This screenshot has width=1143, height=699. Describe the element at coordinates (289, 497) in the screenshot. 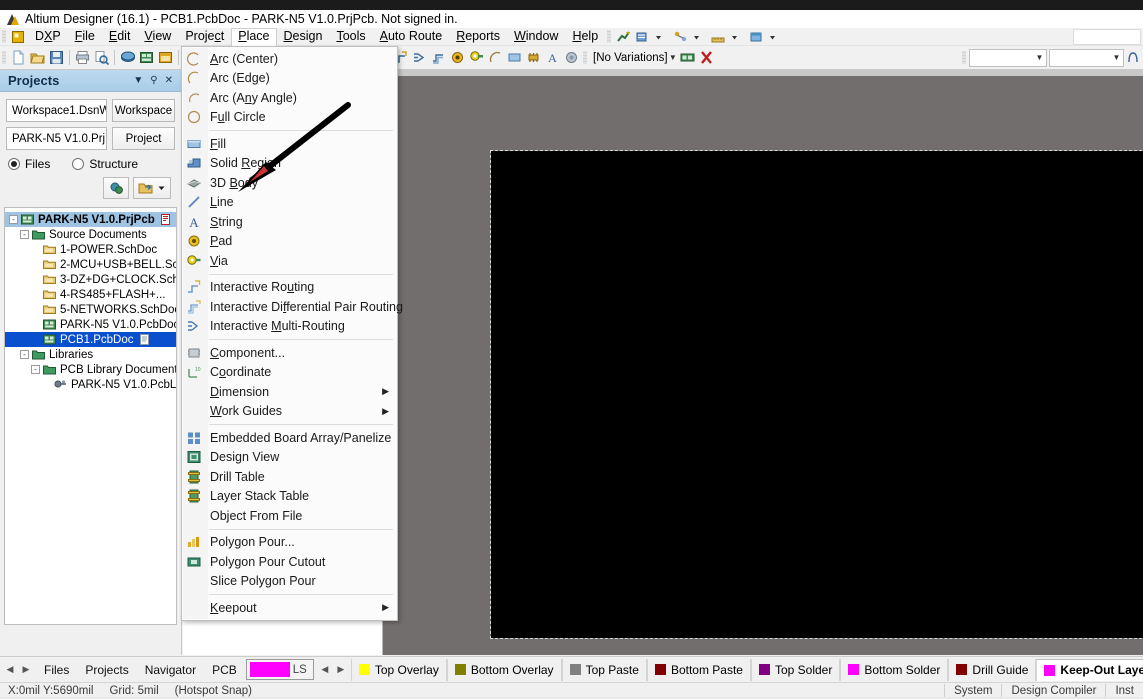

I see `menu-item-layer-stack-table: Layer Stack Table` at that location.